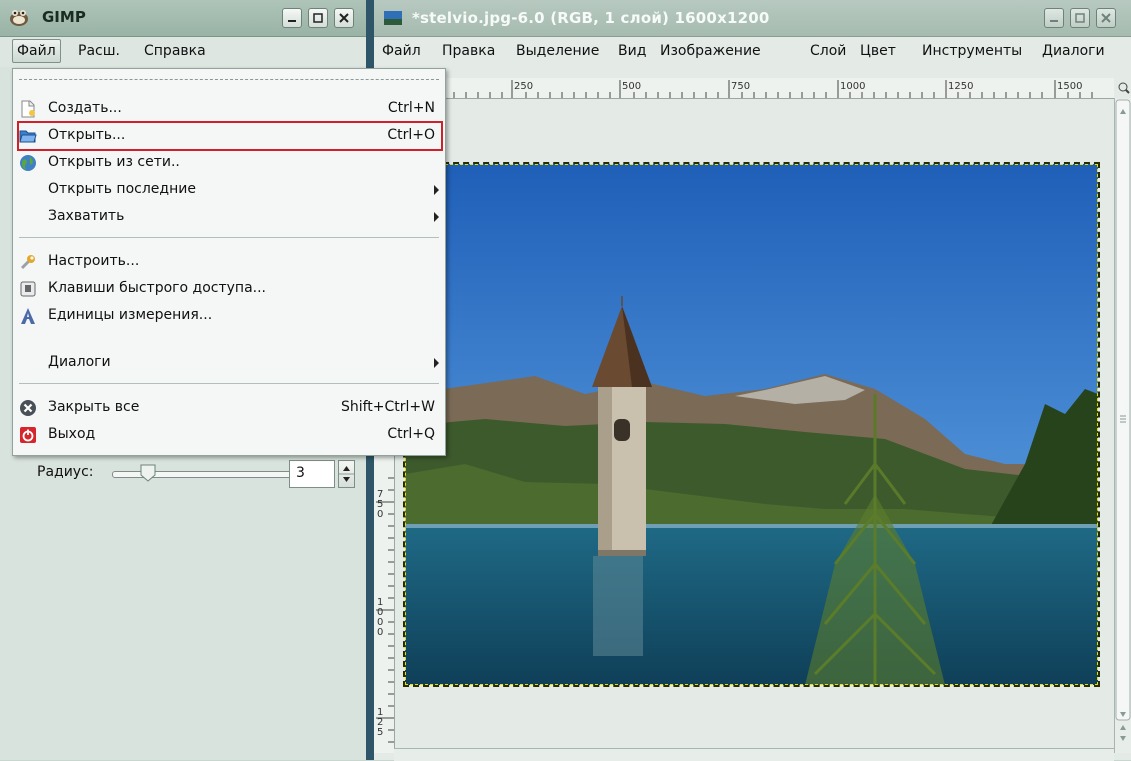 The image size is (1131, 761). Describe the element at coordinates (28, 408) in the screenshot. I see `close-all-icon` at that location.